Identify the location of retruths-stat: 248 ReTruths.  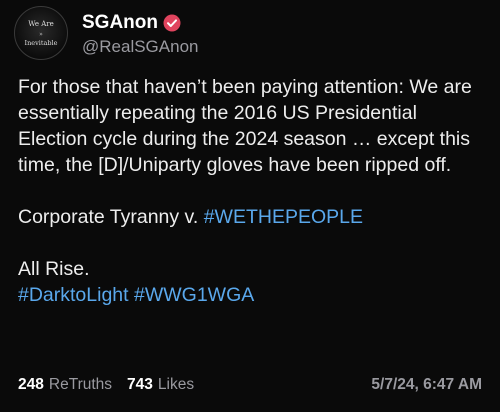
(65, 385).